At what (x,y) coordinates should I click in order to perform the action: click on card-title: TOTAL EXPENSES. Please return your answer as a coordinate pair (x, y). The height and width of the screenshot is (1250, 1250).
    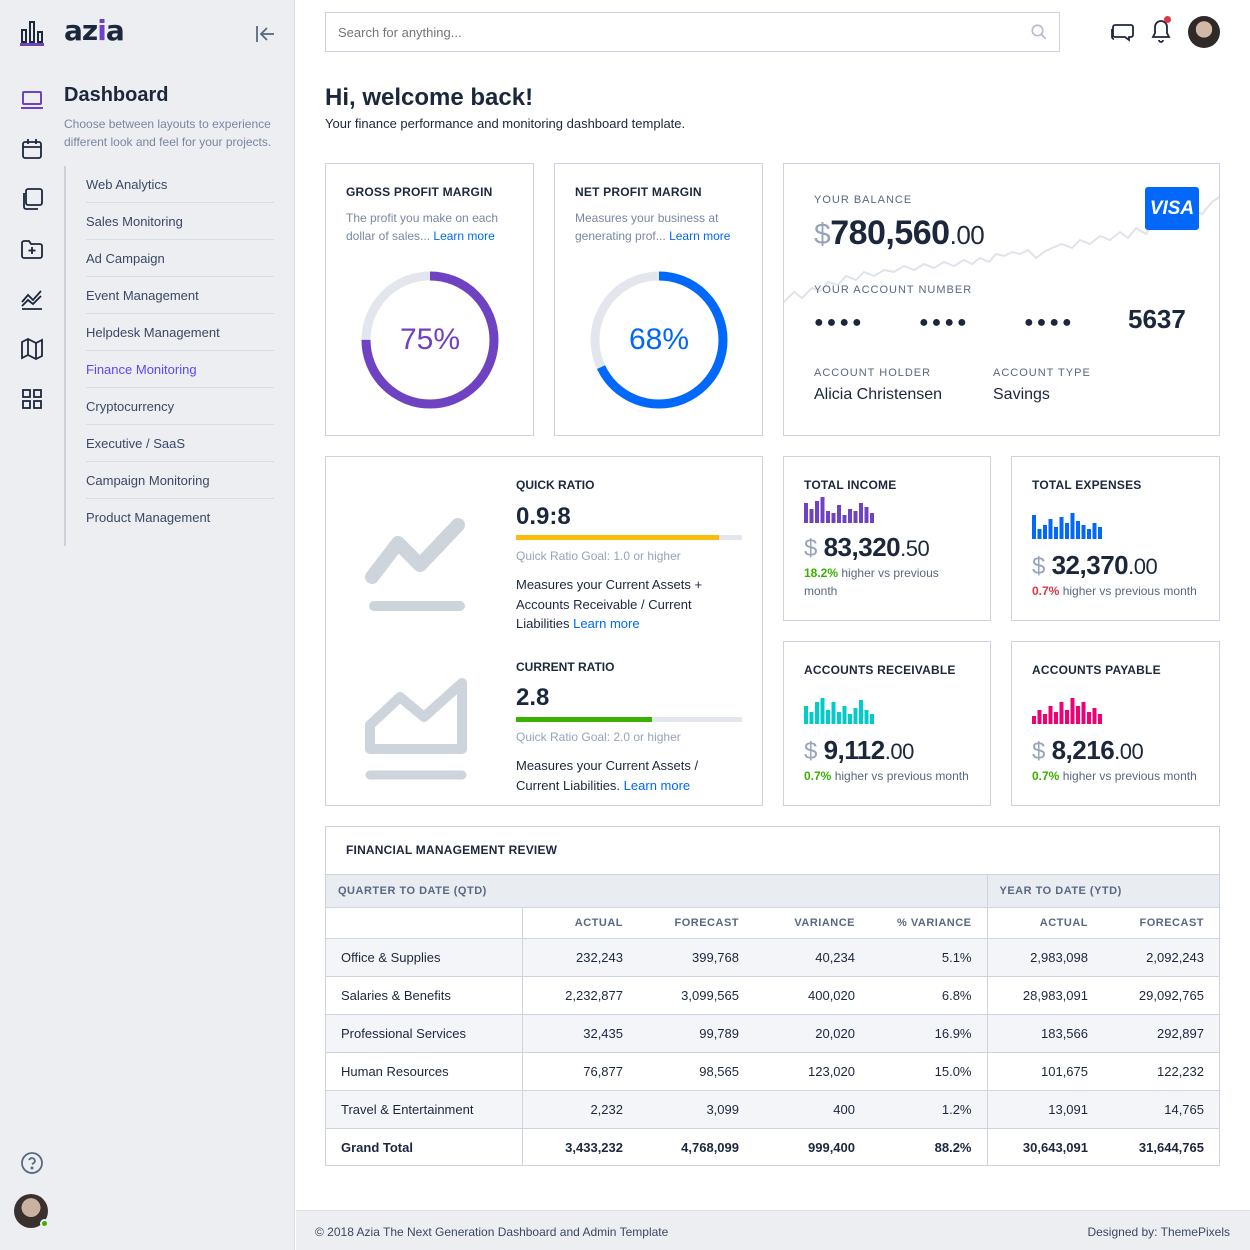
    Looking at the image, I should click on (1087, 485).